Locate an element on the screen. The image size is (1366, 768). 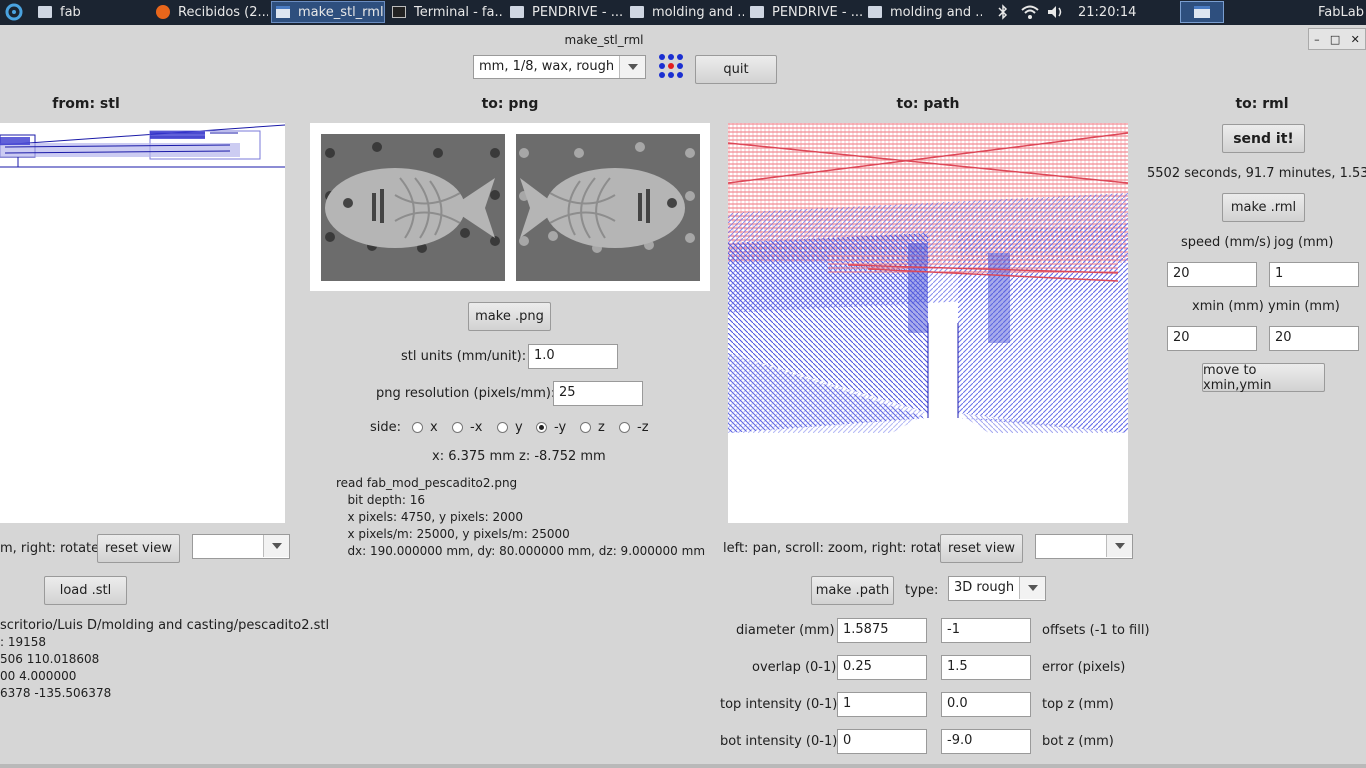
bot-z-label: bot z (mm) is located at coordinates (1078, 741).